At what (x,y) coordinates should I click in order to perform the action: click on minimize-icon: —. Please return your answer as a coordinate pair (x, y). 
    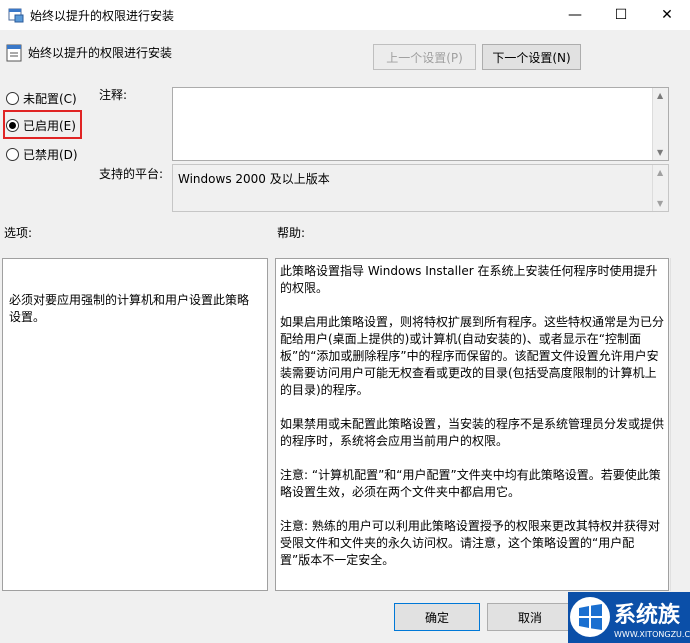
    Looking at the image, I should click on (575, 15).